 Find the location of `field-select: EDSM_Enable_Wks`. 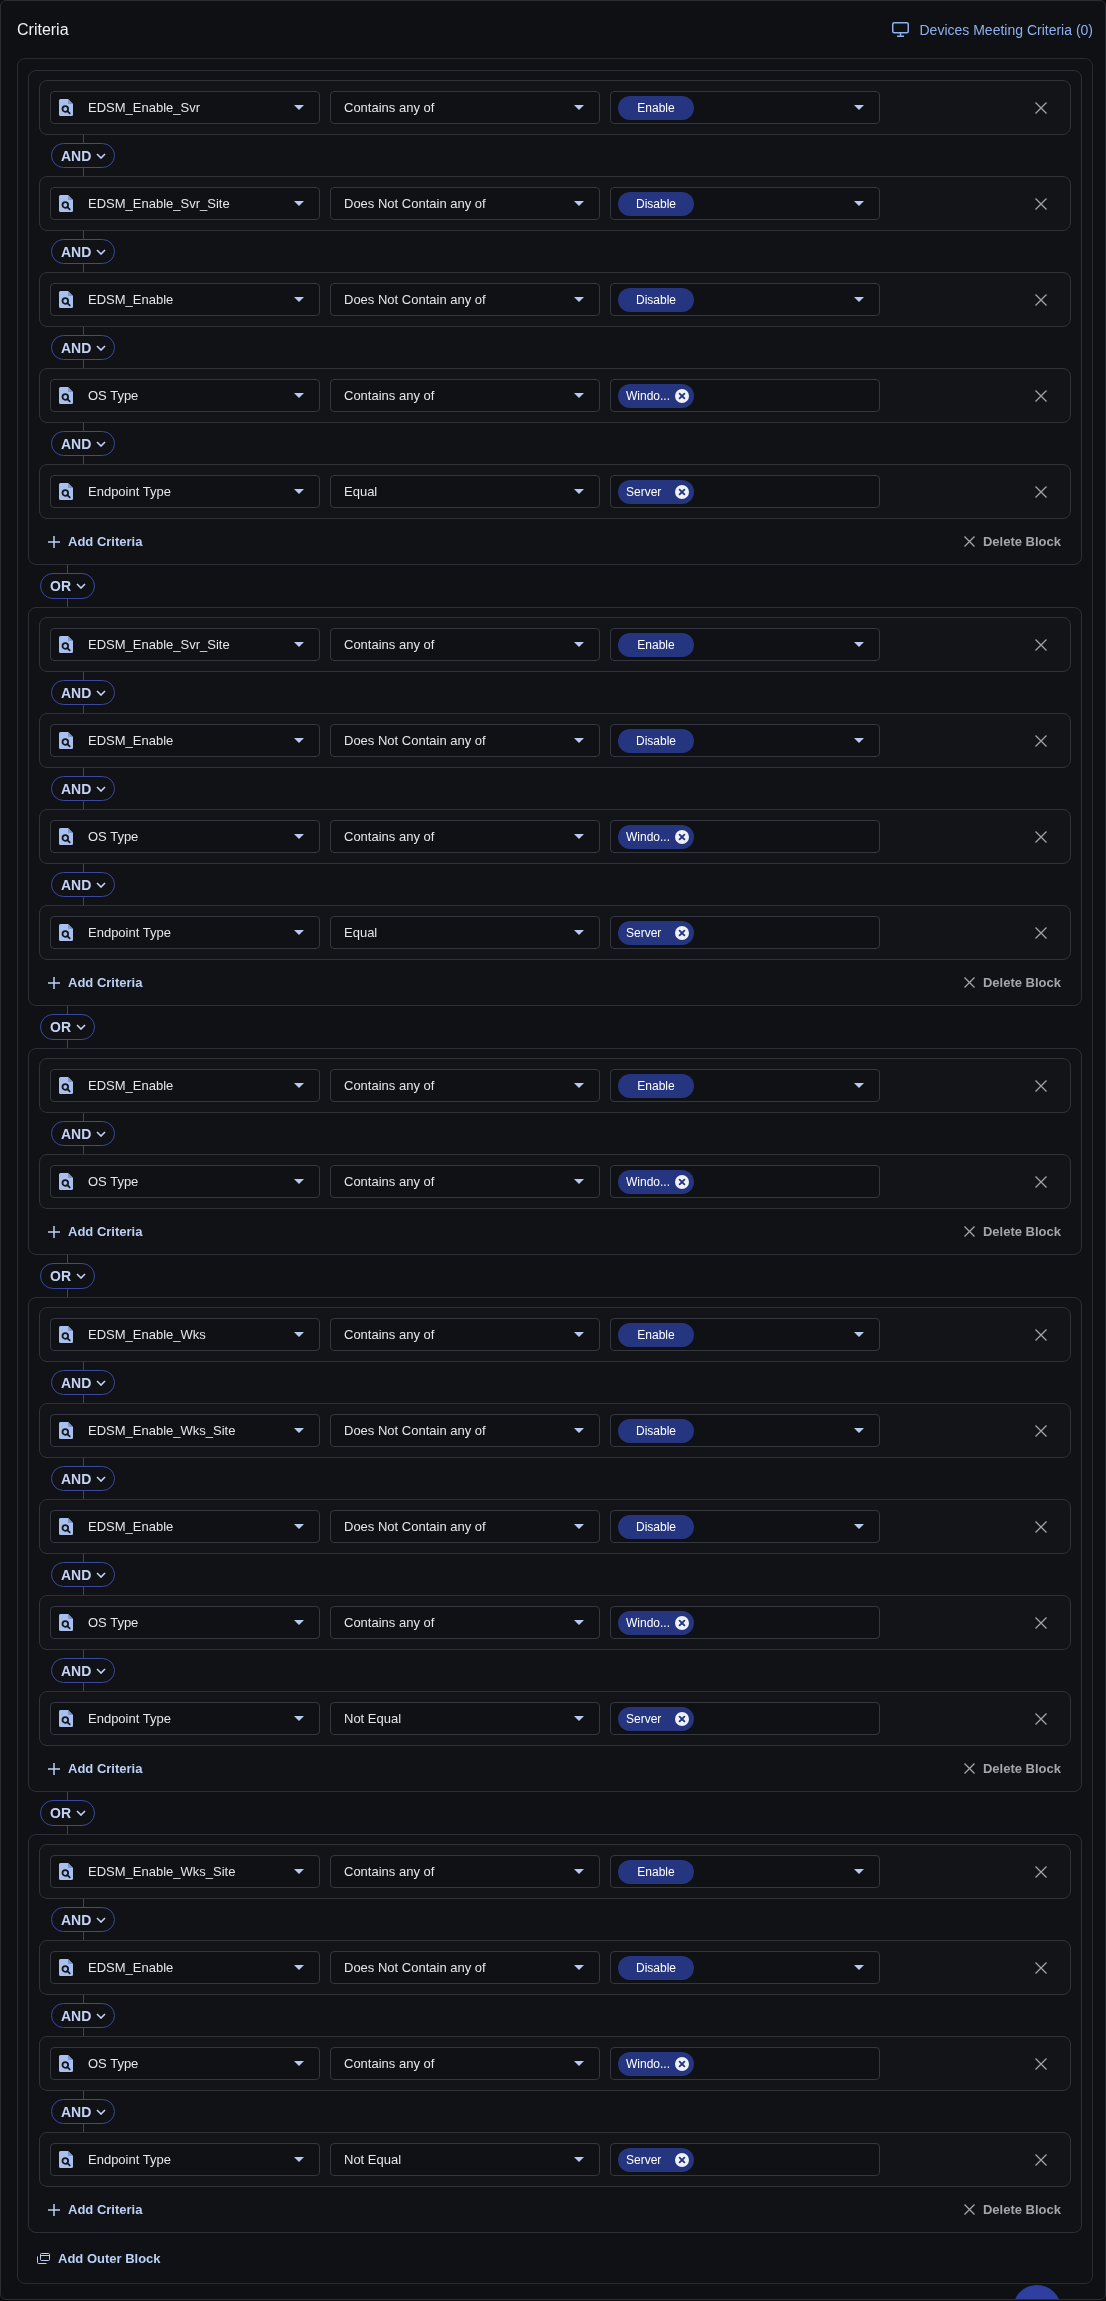

field-select: EDSM_Enable_Wks is located at coordinates (185, 1334).